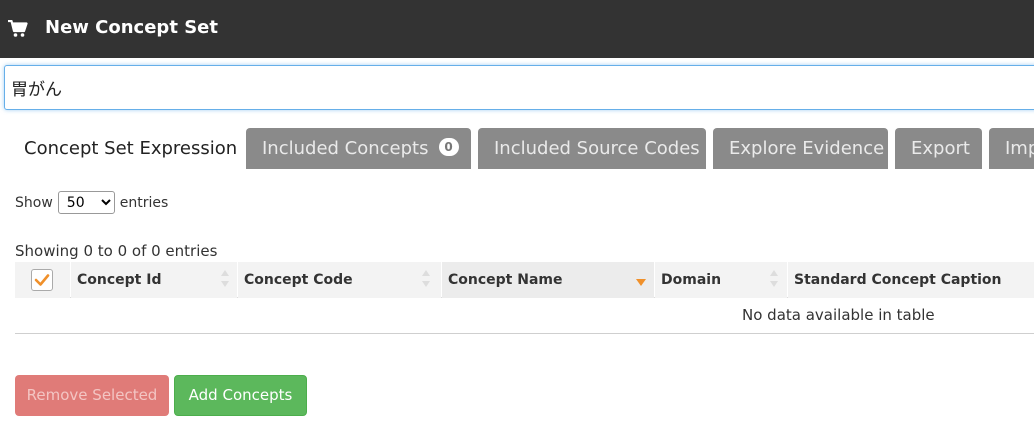 This screenshot has height=430, width=1034. I want to click on tab-label: Explore Evidence, so click(807, 148).